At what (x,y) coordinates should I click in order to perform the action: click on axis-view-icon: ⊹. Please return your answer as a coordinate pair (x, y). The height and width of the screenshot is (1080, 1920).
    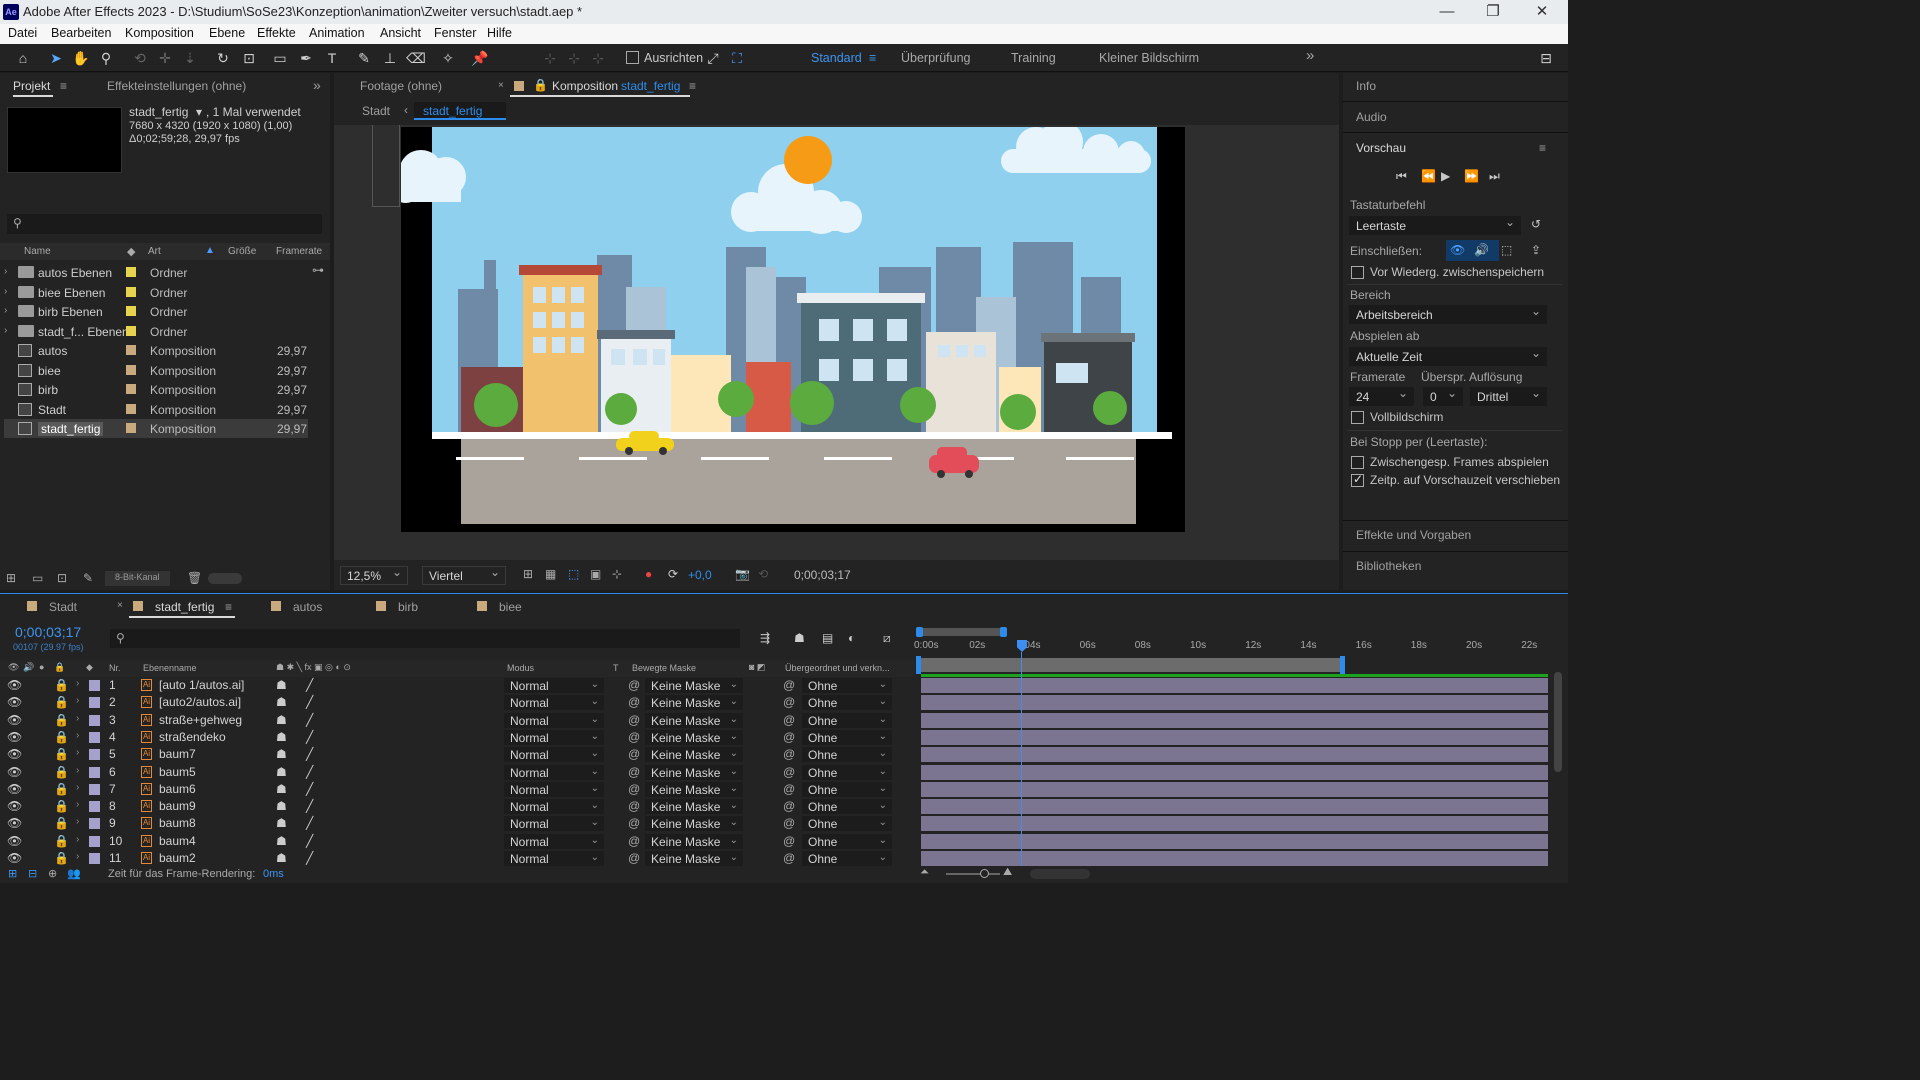
    Looking at the image, I should click on (598, 58).